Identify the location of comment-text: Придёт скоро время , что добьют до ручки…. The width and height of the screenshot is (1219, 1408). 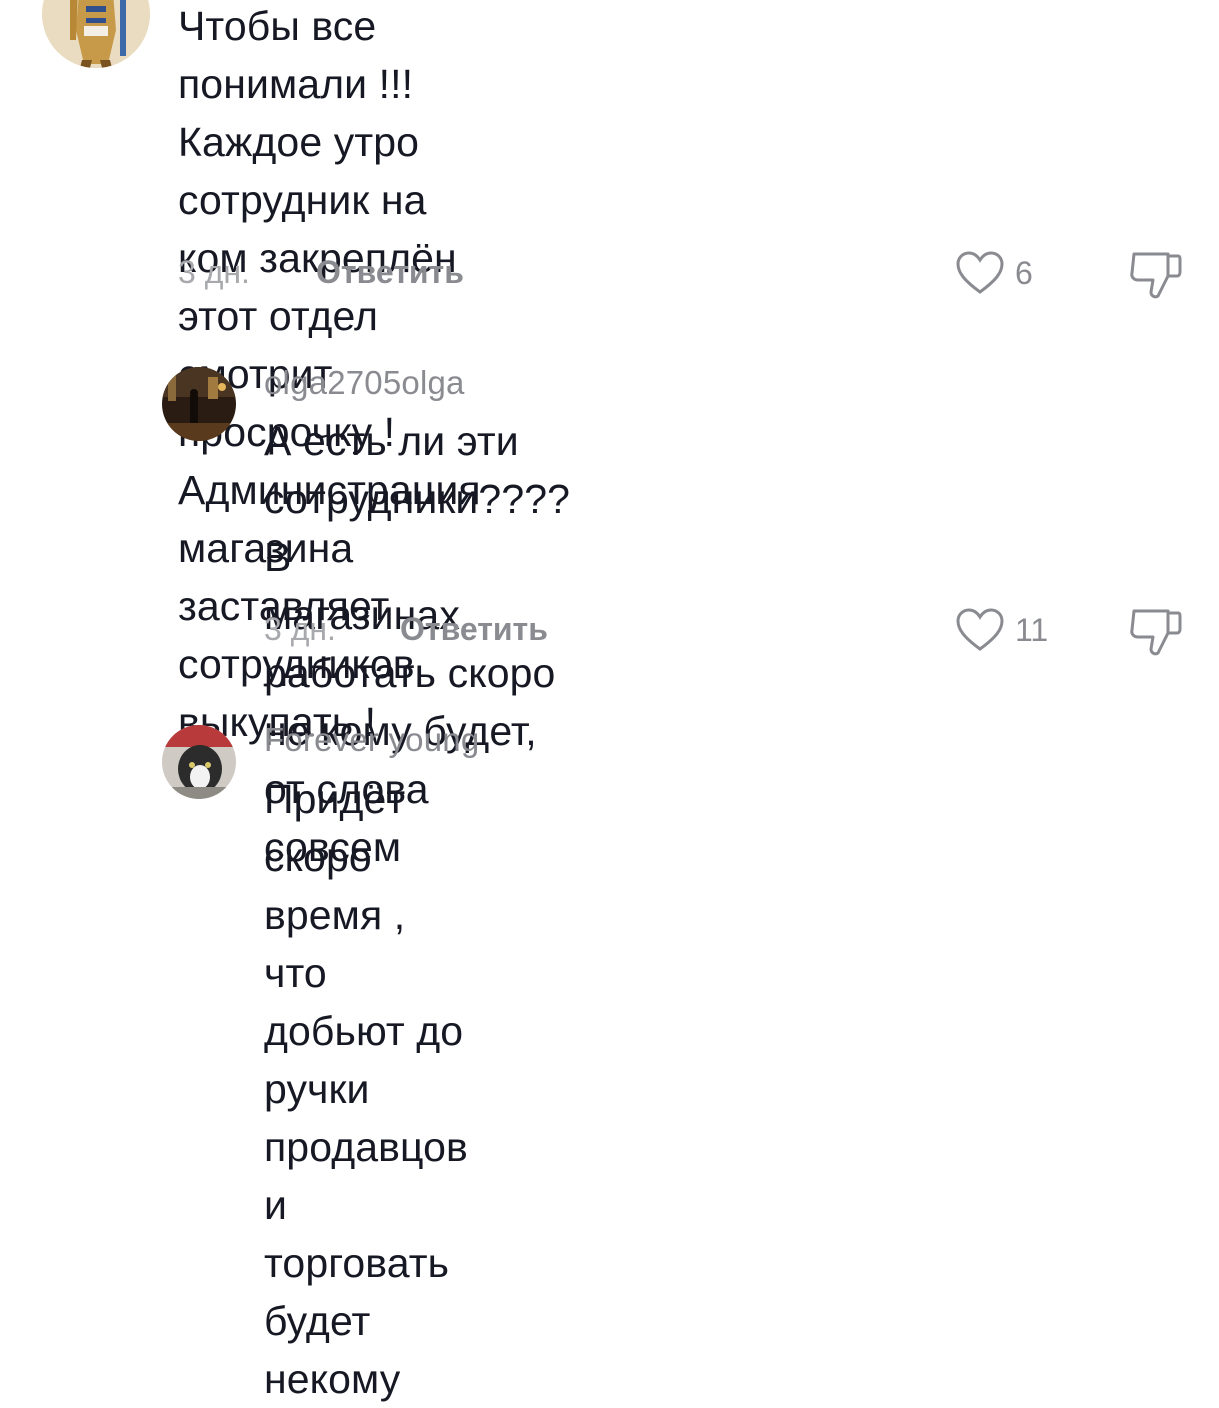
(366, 1089).